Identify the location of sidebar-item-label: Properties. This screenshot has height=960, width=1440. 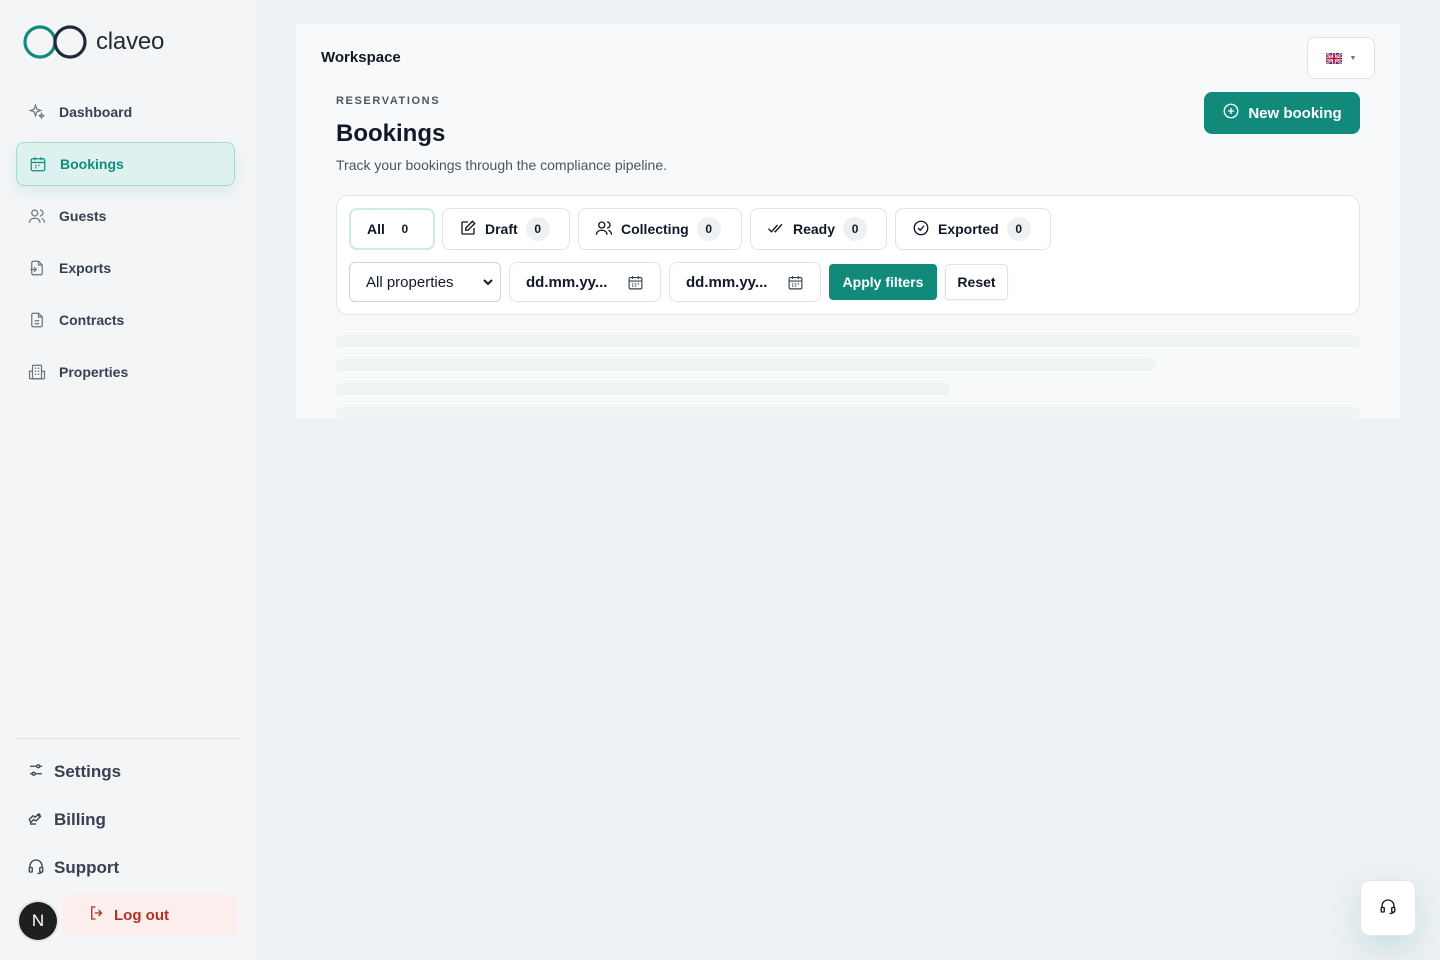
(94, 372).